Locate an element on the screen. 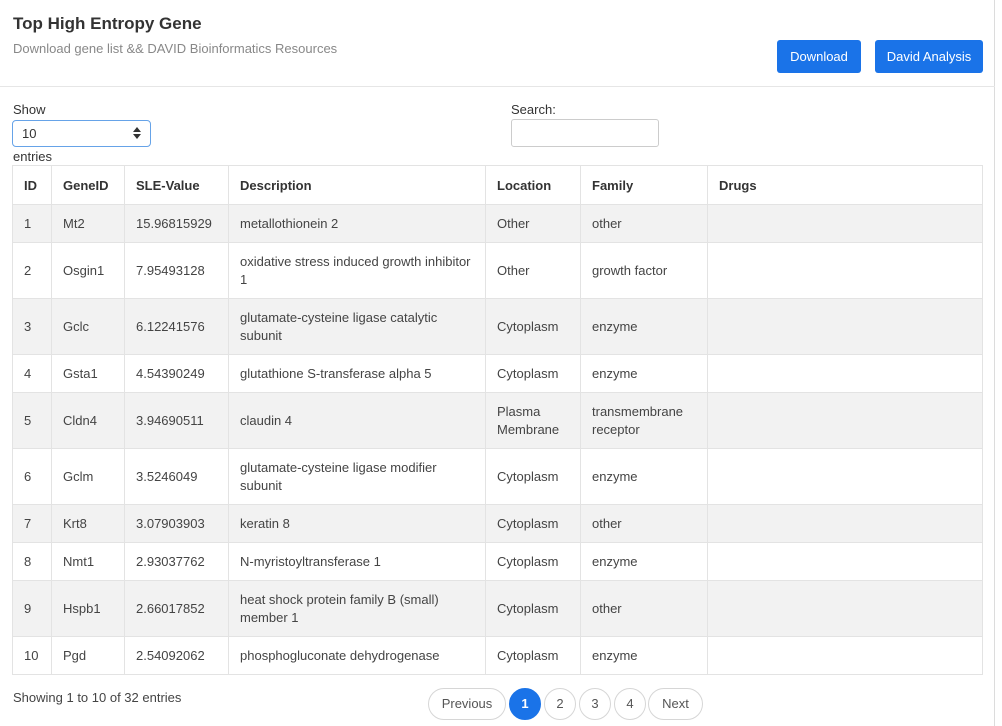  page-4-button: 4 is located at coordinates (630, 704).